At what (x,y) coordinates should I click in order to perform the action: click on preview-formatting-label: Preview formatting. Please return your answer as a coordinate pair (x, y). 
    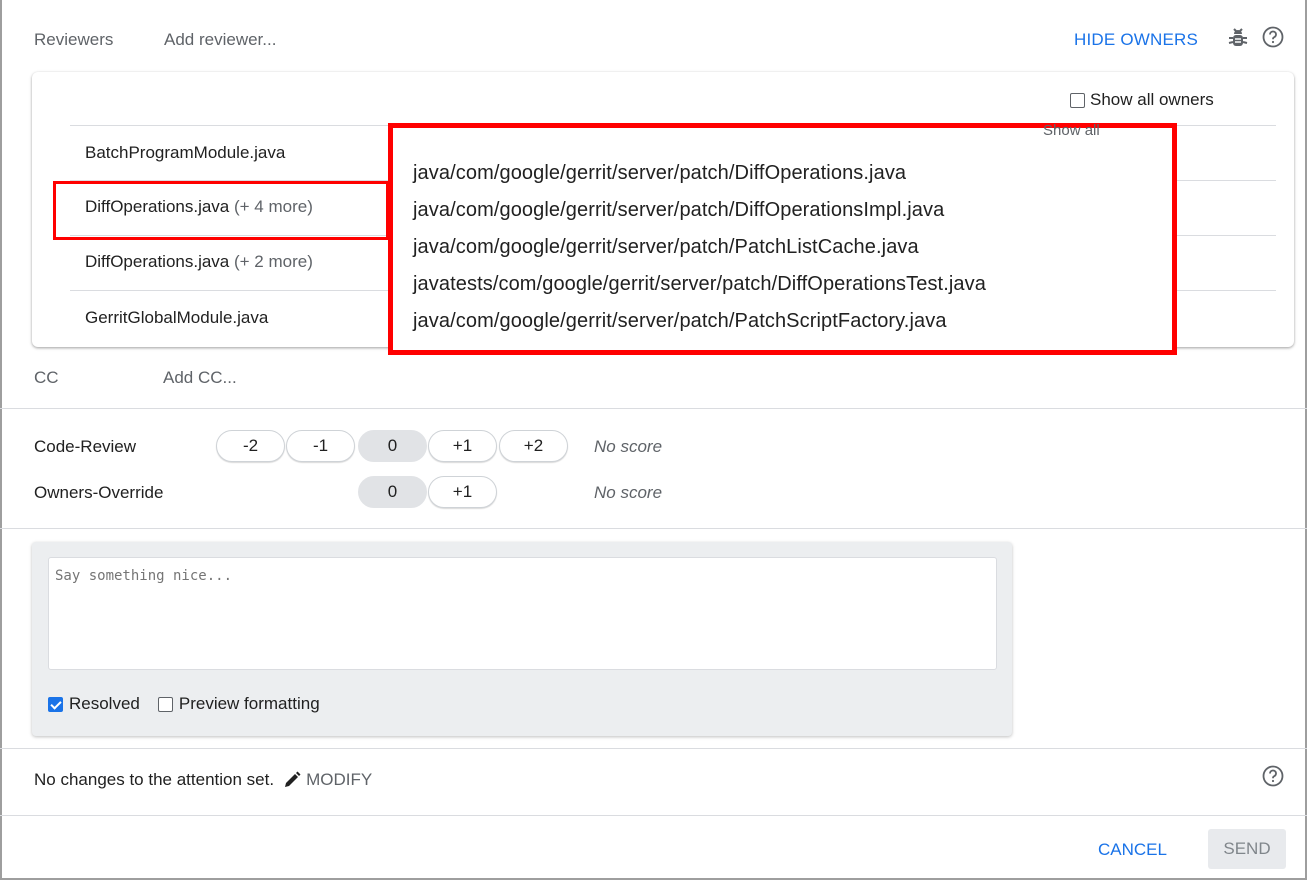
    Looking at the image, I should click on (249, 703).